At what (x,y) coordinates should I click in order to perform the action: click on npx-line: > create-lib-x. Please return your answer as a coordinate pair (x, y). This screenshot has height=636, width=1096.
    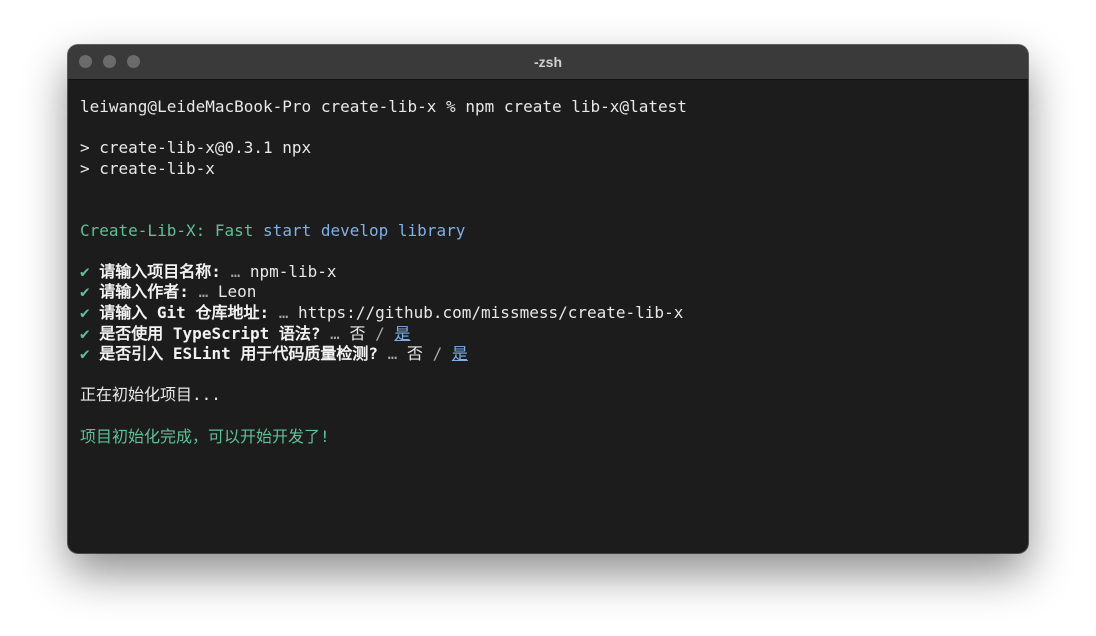
    Looking at the image, I should click on (147, 168).